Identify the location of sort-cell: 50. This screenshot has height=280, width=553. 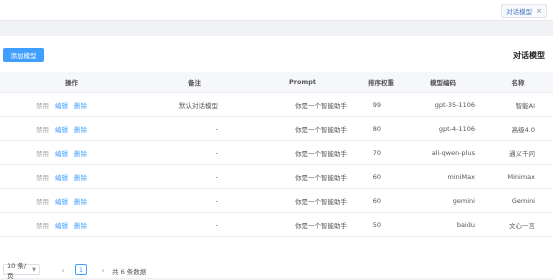
(381, 224).